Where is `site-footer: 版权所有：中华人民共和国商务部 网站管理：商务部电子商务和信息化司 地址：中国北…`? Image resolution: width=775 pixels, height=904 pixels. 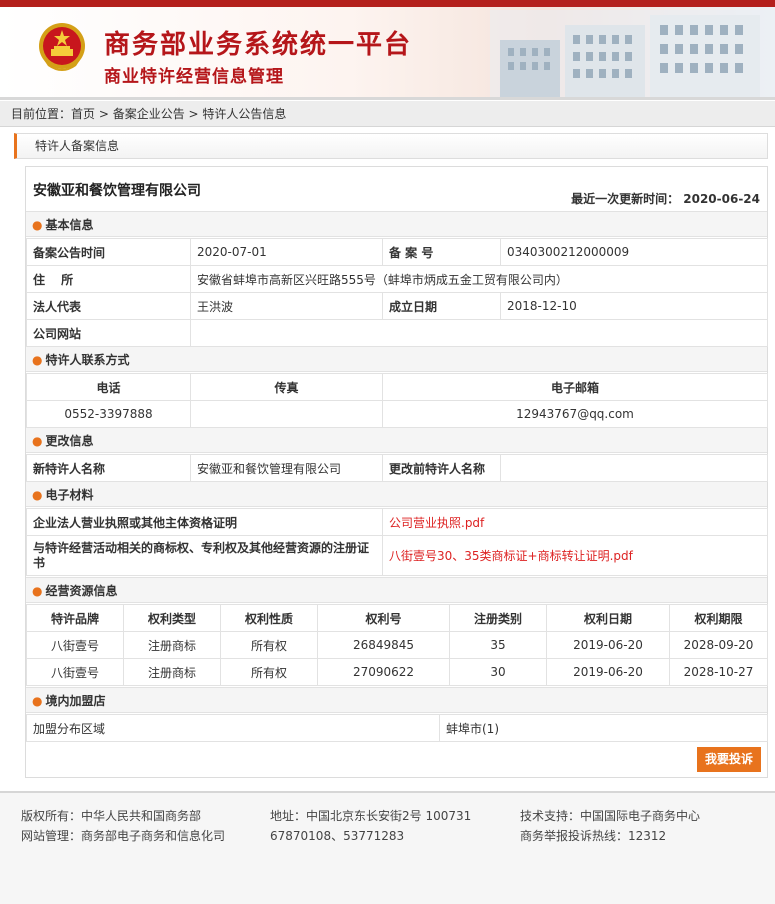
site-footer: 版权所有：中华人民共和国商务部 网站管理：商务部电子商务和信息化司 地址：中国北… is located at coordinates (387, 848).